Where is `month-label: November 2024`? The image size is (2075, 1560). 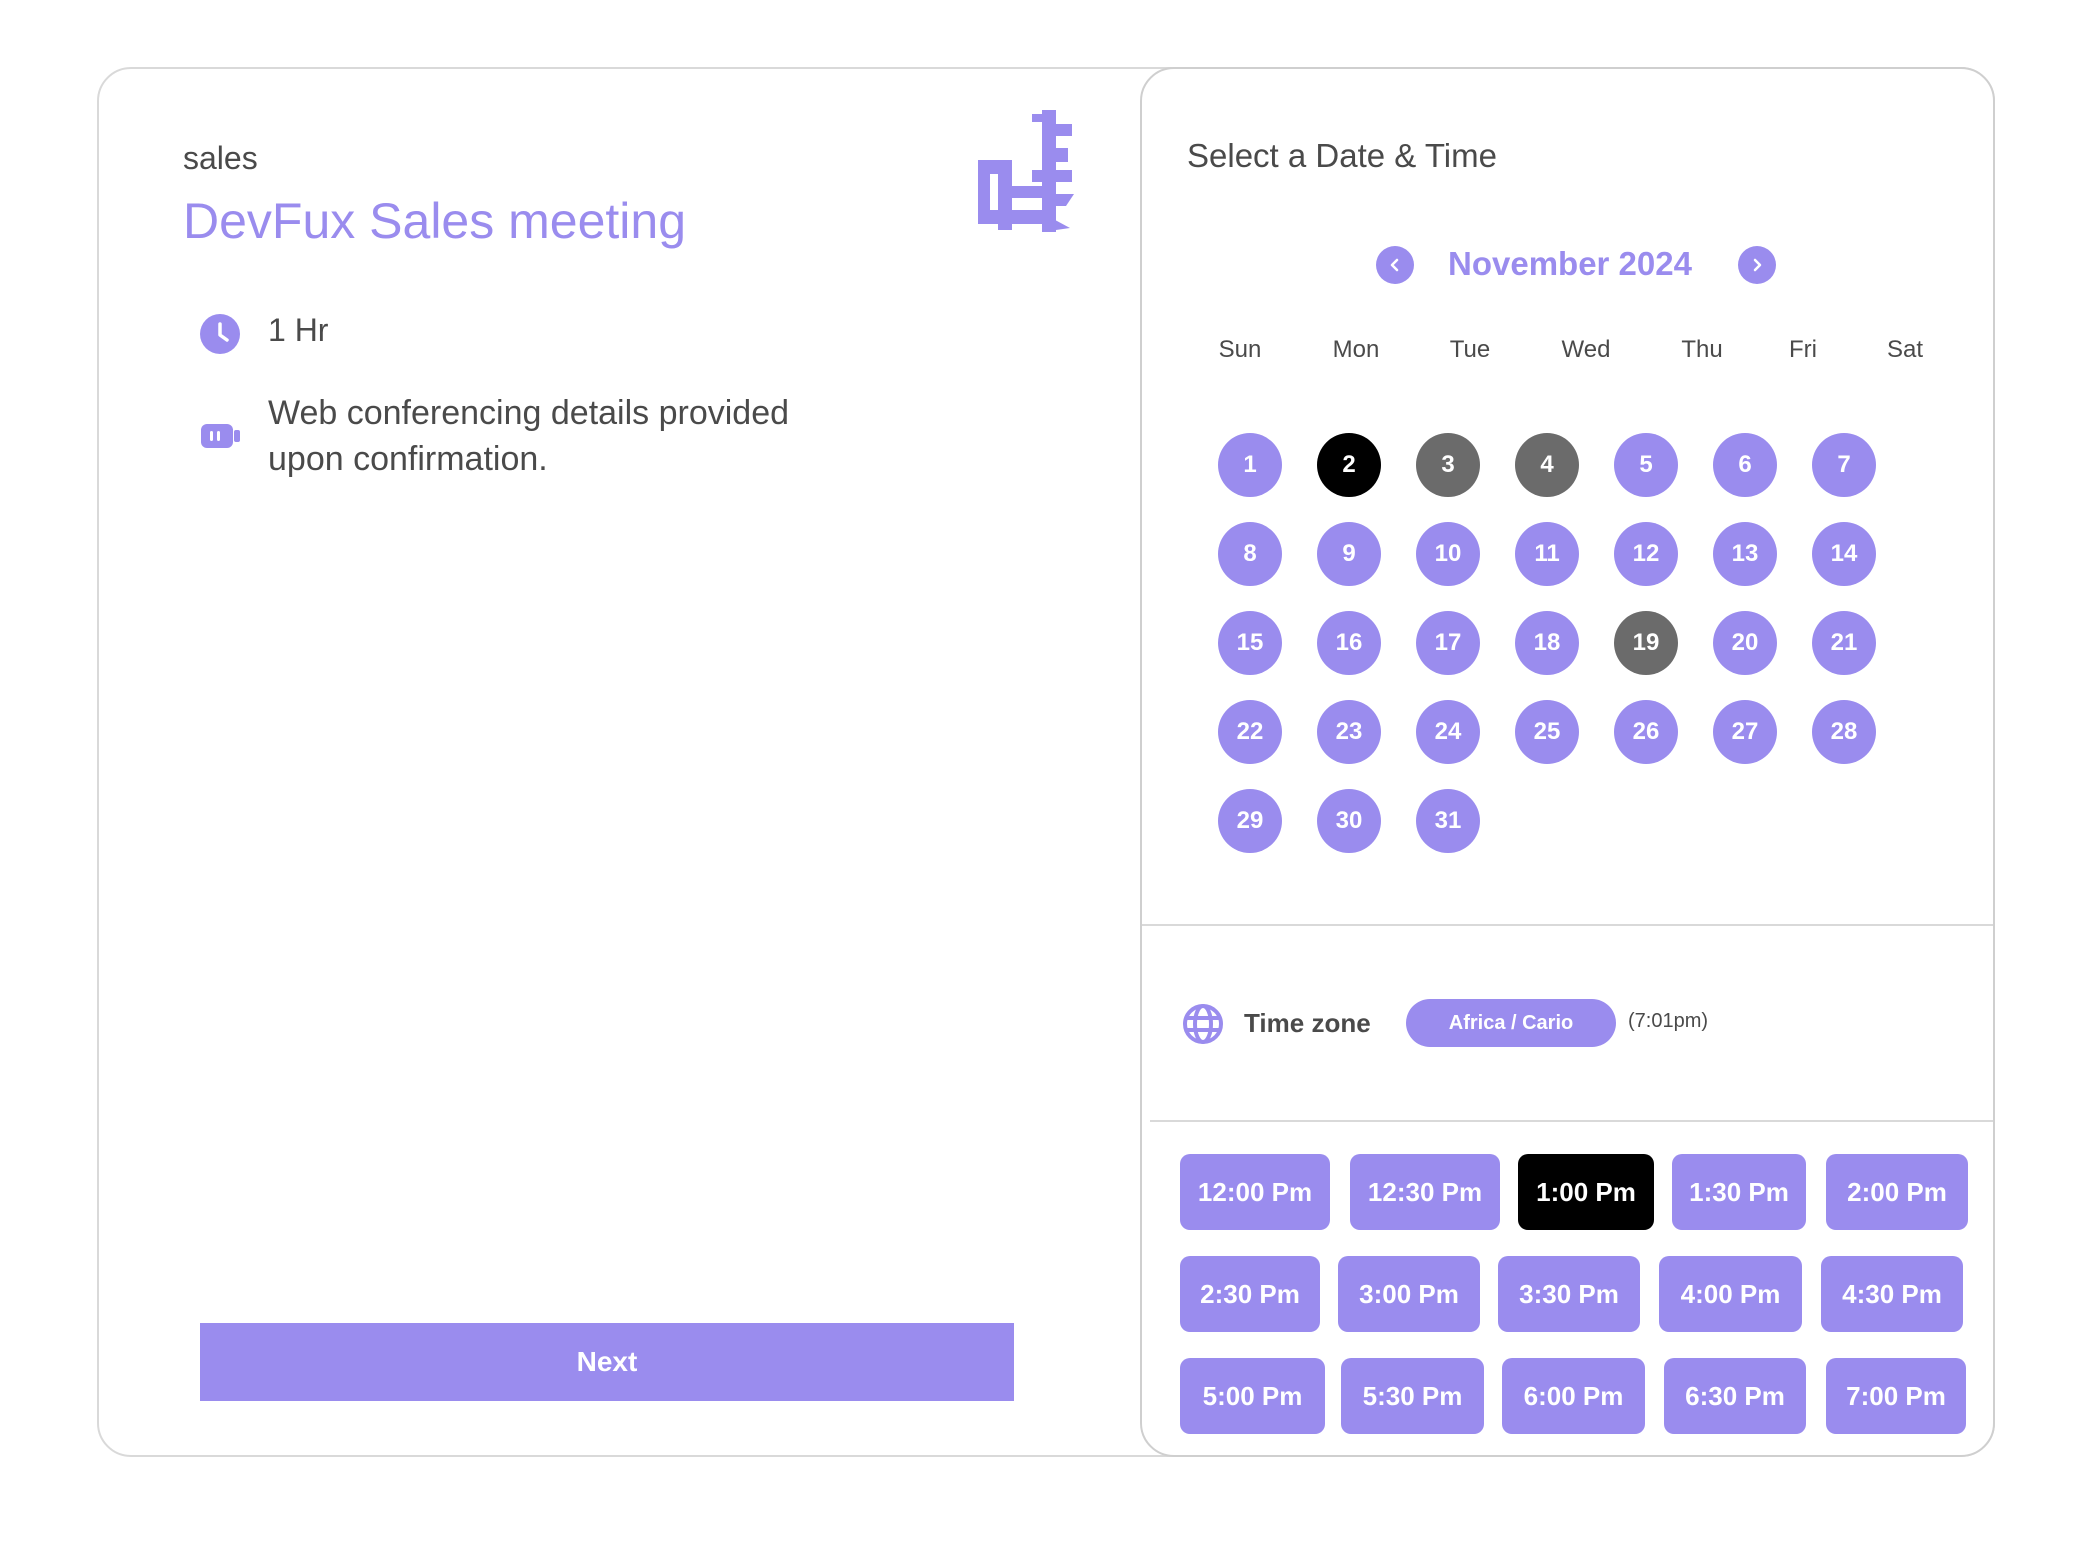
month-label: November 2024 is located at coordinates (1570, 263).